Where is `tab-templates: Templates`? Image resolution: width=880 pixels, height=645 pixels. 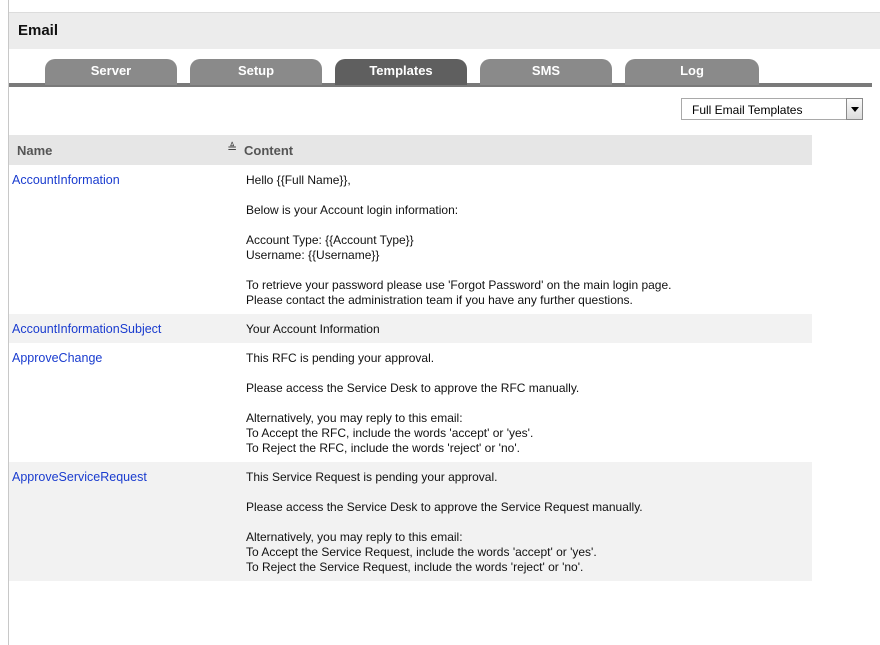 tab-templates: Templates is located at coordinates (401, 72).